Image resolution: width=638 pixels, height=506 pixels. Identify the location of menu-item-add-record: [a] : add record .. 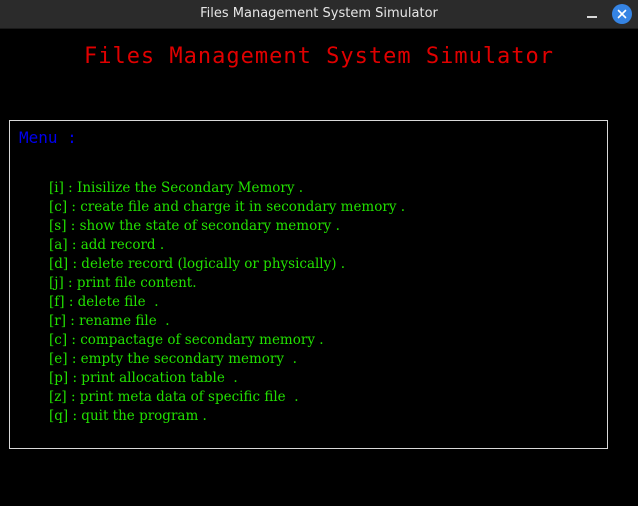
(227, 245).